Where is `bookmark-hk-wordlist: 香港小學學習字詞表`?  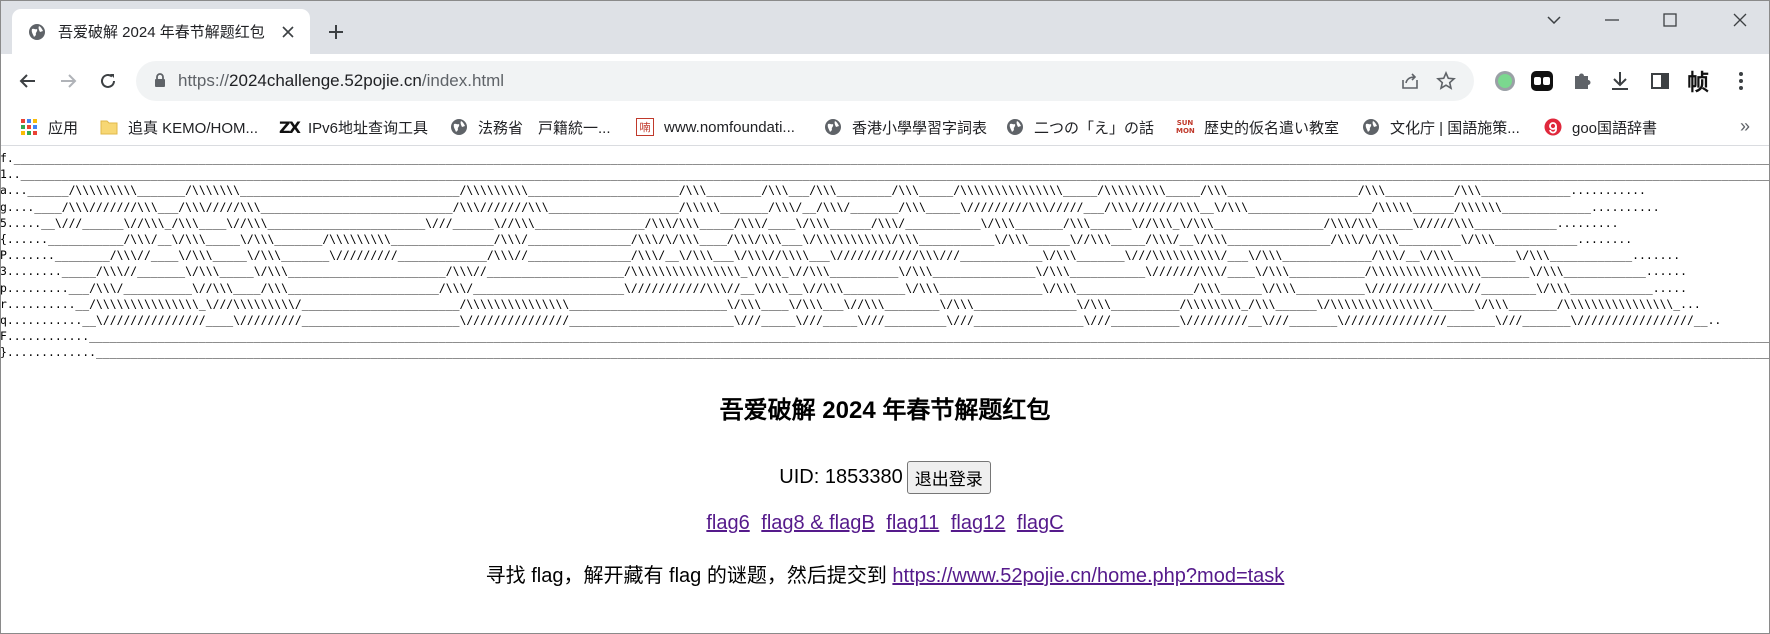 bookmark-hk-wordlist: 香港小學學習字詞表 is located at coordinates (905, 127).